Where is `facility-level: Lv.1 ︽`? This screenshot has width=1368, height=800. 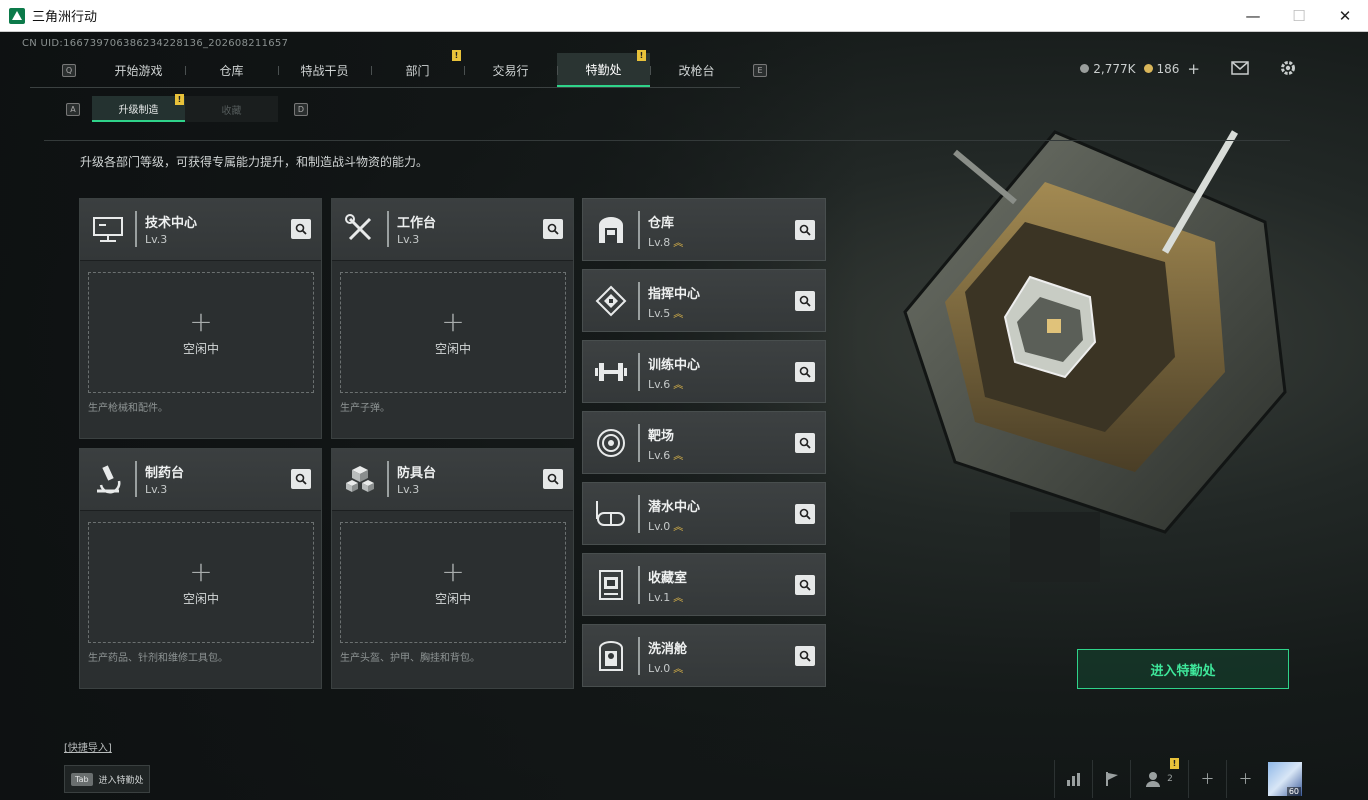
facility-level: Lv.1 ︽ is located at coordinates (666, 597).